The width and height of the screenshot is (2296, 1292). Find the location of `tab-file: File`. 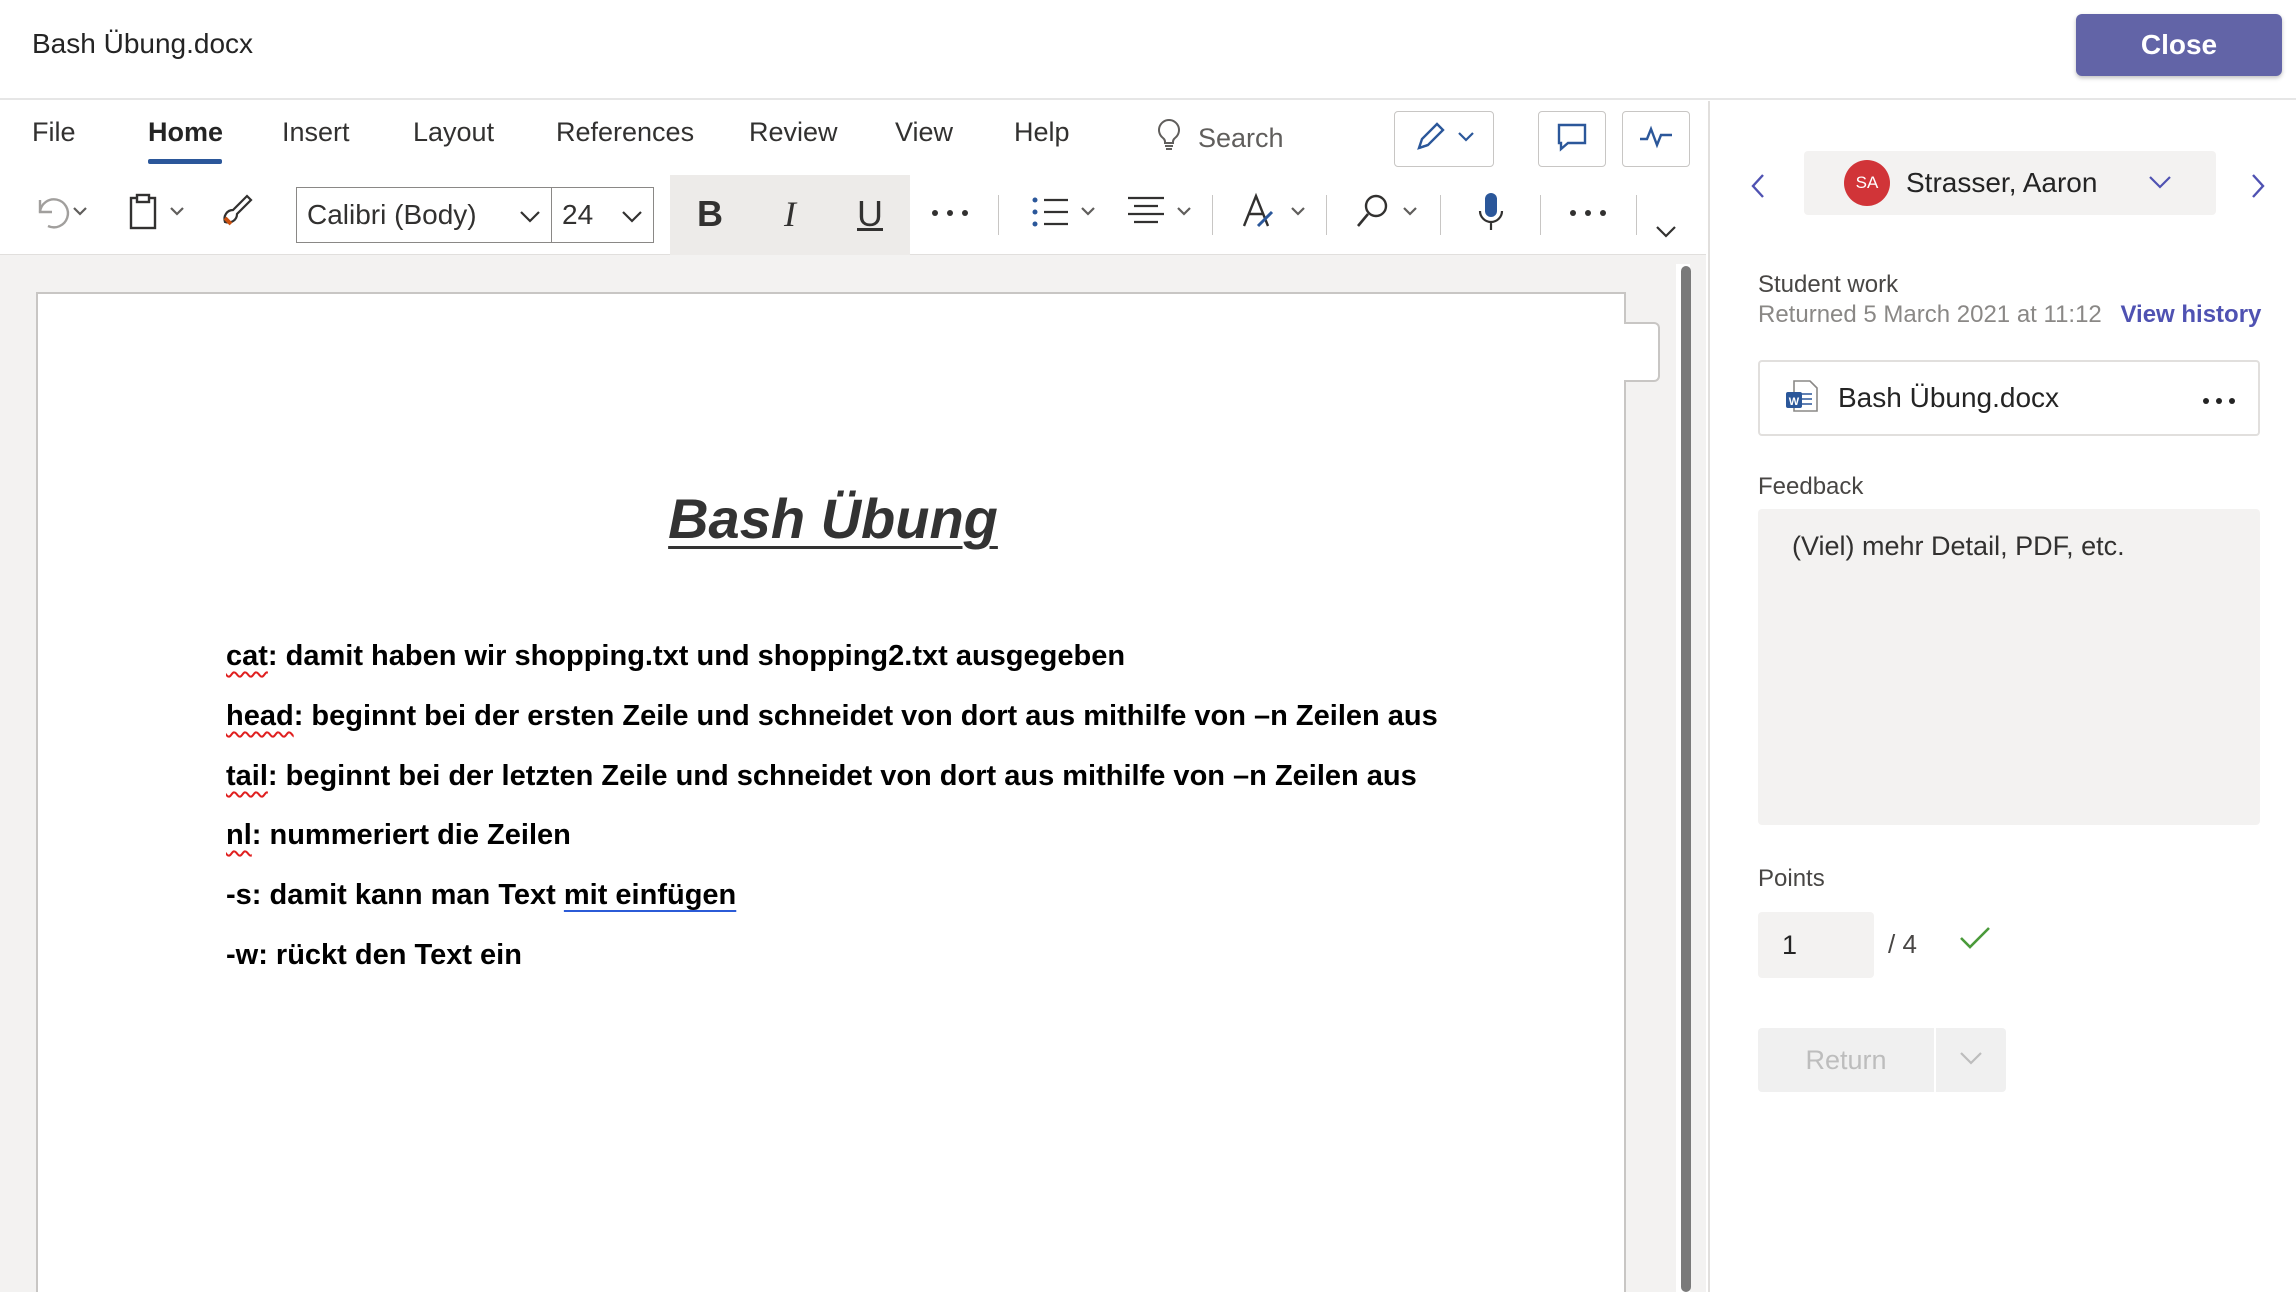

tab-file: File is located at coordinates (54, 132).